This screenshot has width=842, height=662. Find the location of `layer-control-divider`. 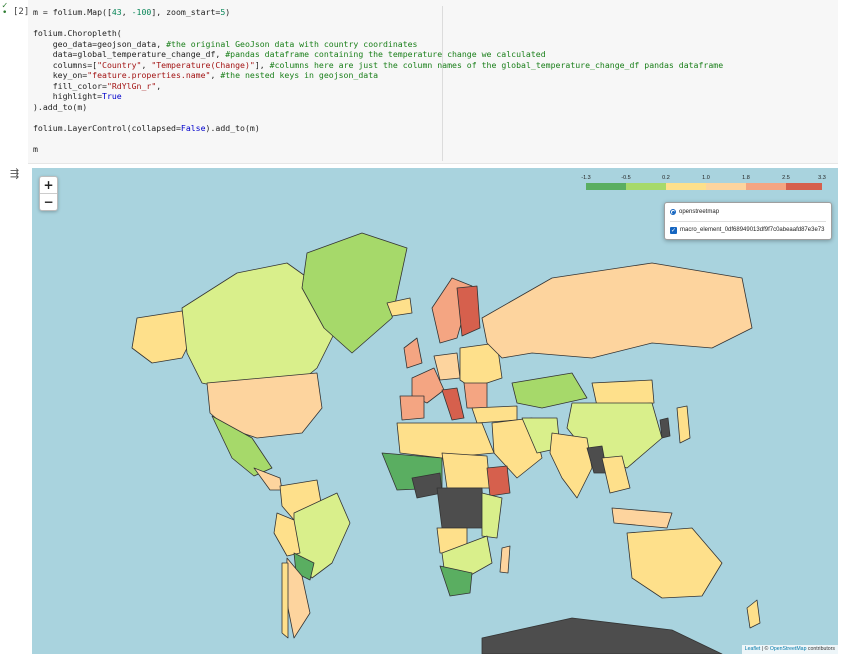

layer-control-divider is located at coordinates (748, 221).